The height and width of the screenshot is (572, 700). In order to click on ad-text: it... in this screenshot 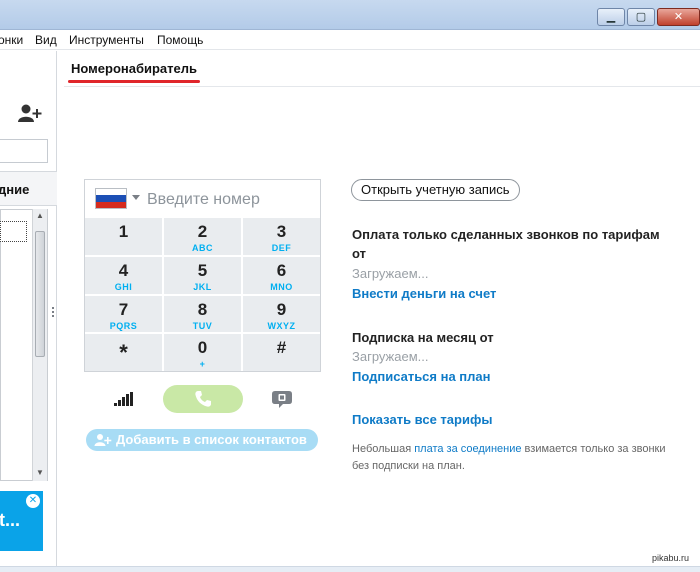, I will do `click(10, 520)`.